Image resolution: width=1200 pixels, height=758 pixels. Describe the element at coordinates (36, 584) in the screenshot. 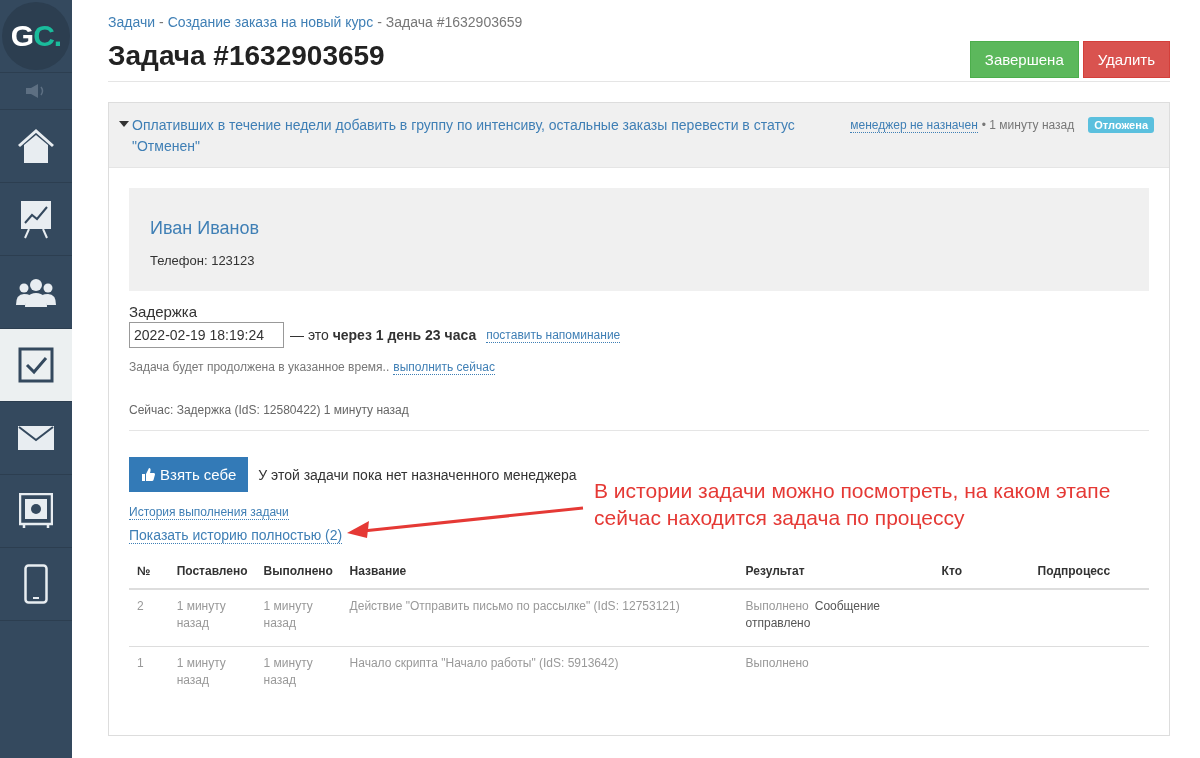

I see `phone-icon` at that location.